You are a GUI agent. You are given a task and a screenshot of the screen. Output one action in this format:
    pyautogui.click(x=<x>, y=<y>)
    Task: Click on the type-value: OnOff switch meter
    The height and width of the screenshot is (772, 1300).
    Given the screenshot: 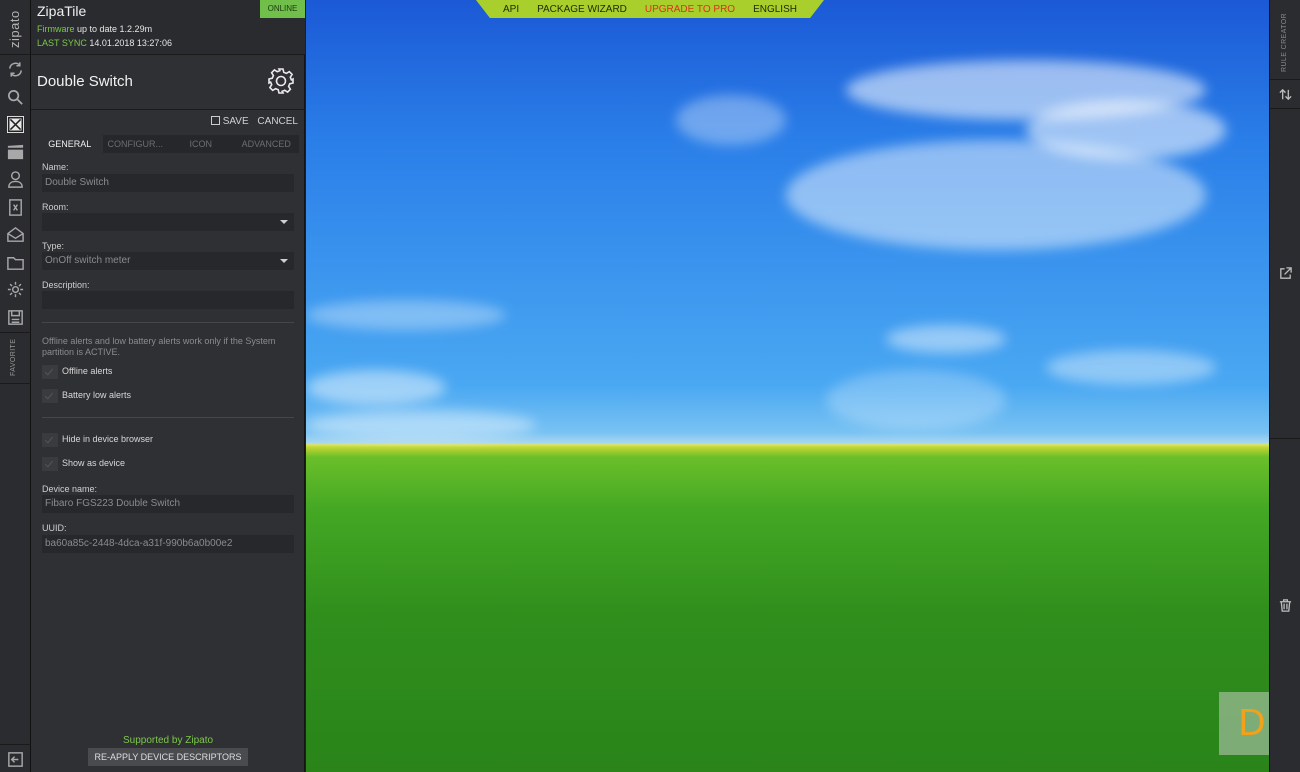 What is the action you would take?
    pyautogui.click(x=88, y=260)
    